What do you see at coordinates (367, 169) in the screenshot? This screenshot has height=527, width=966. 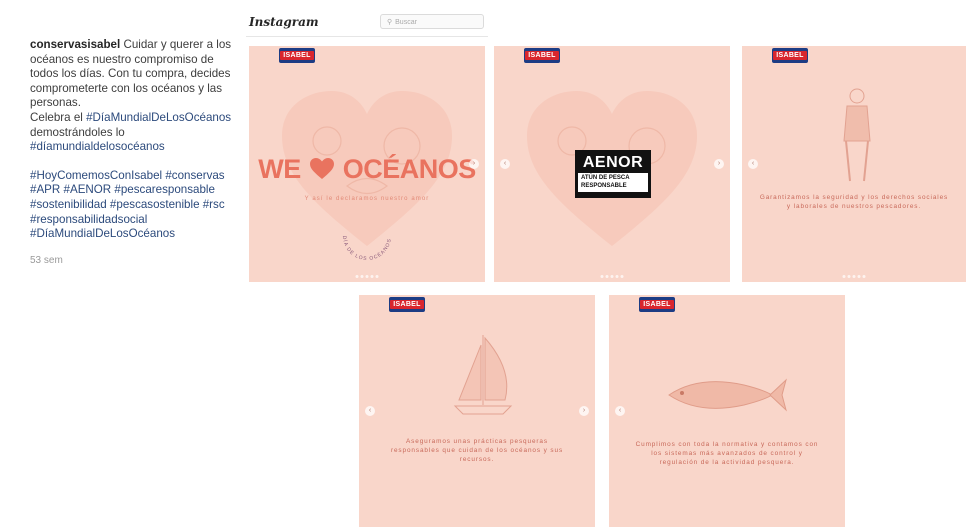 I see `we-oceanos-title: WE OCÉANOS` at bounding box center [367, 169].